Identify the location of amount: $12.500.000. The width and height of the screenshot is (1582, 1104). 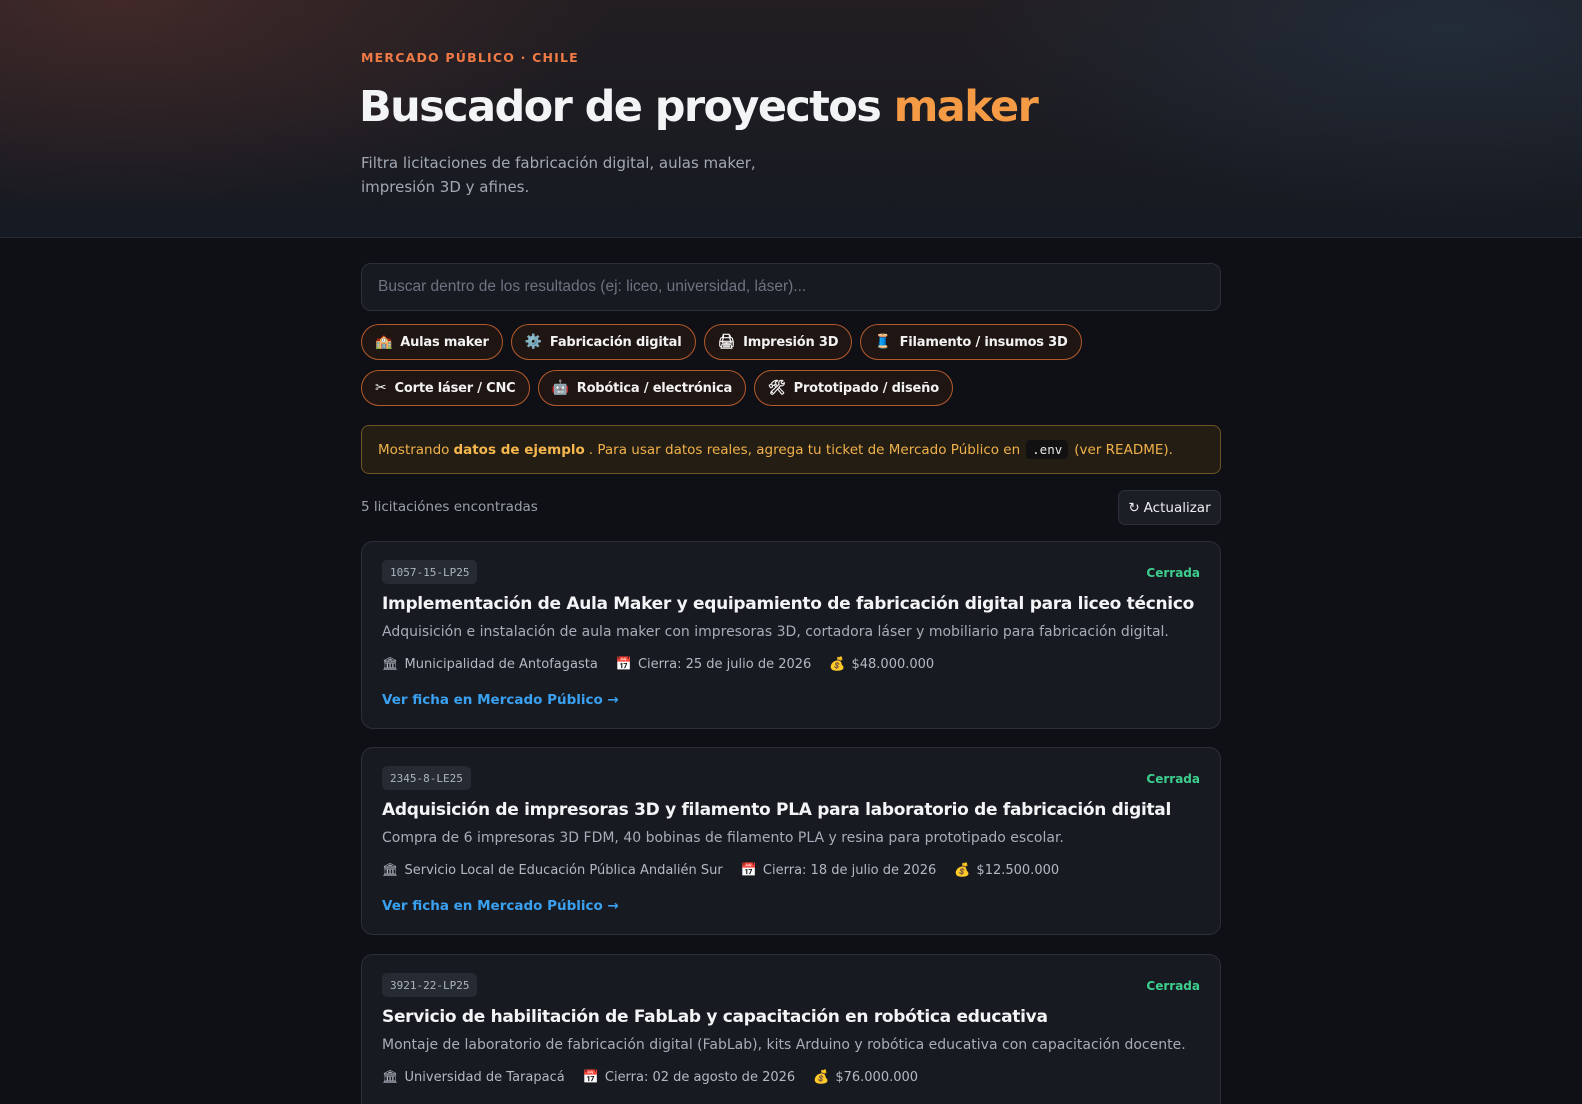
(1018, 870).